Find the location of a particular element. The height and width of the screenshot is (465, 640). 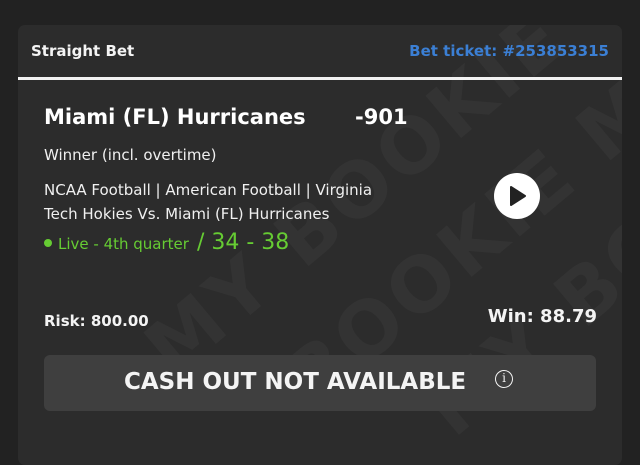

bet-type-label: Straight Bet is located at coordinates (83, 51).